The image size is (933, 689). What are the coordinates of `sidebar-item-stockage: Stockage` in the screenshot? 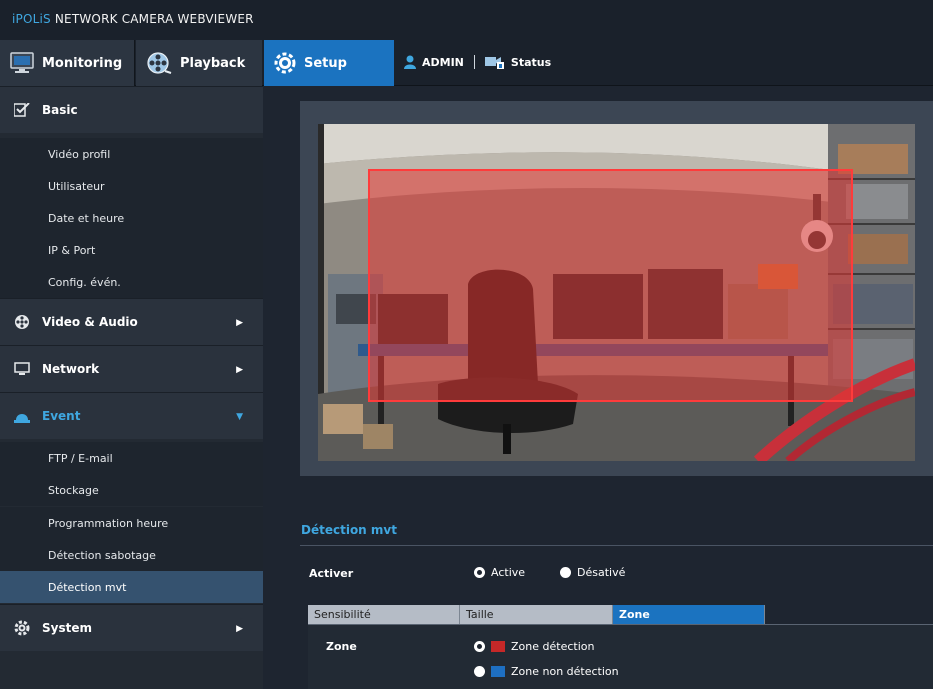 It's located at (131, 490).